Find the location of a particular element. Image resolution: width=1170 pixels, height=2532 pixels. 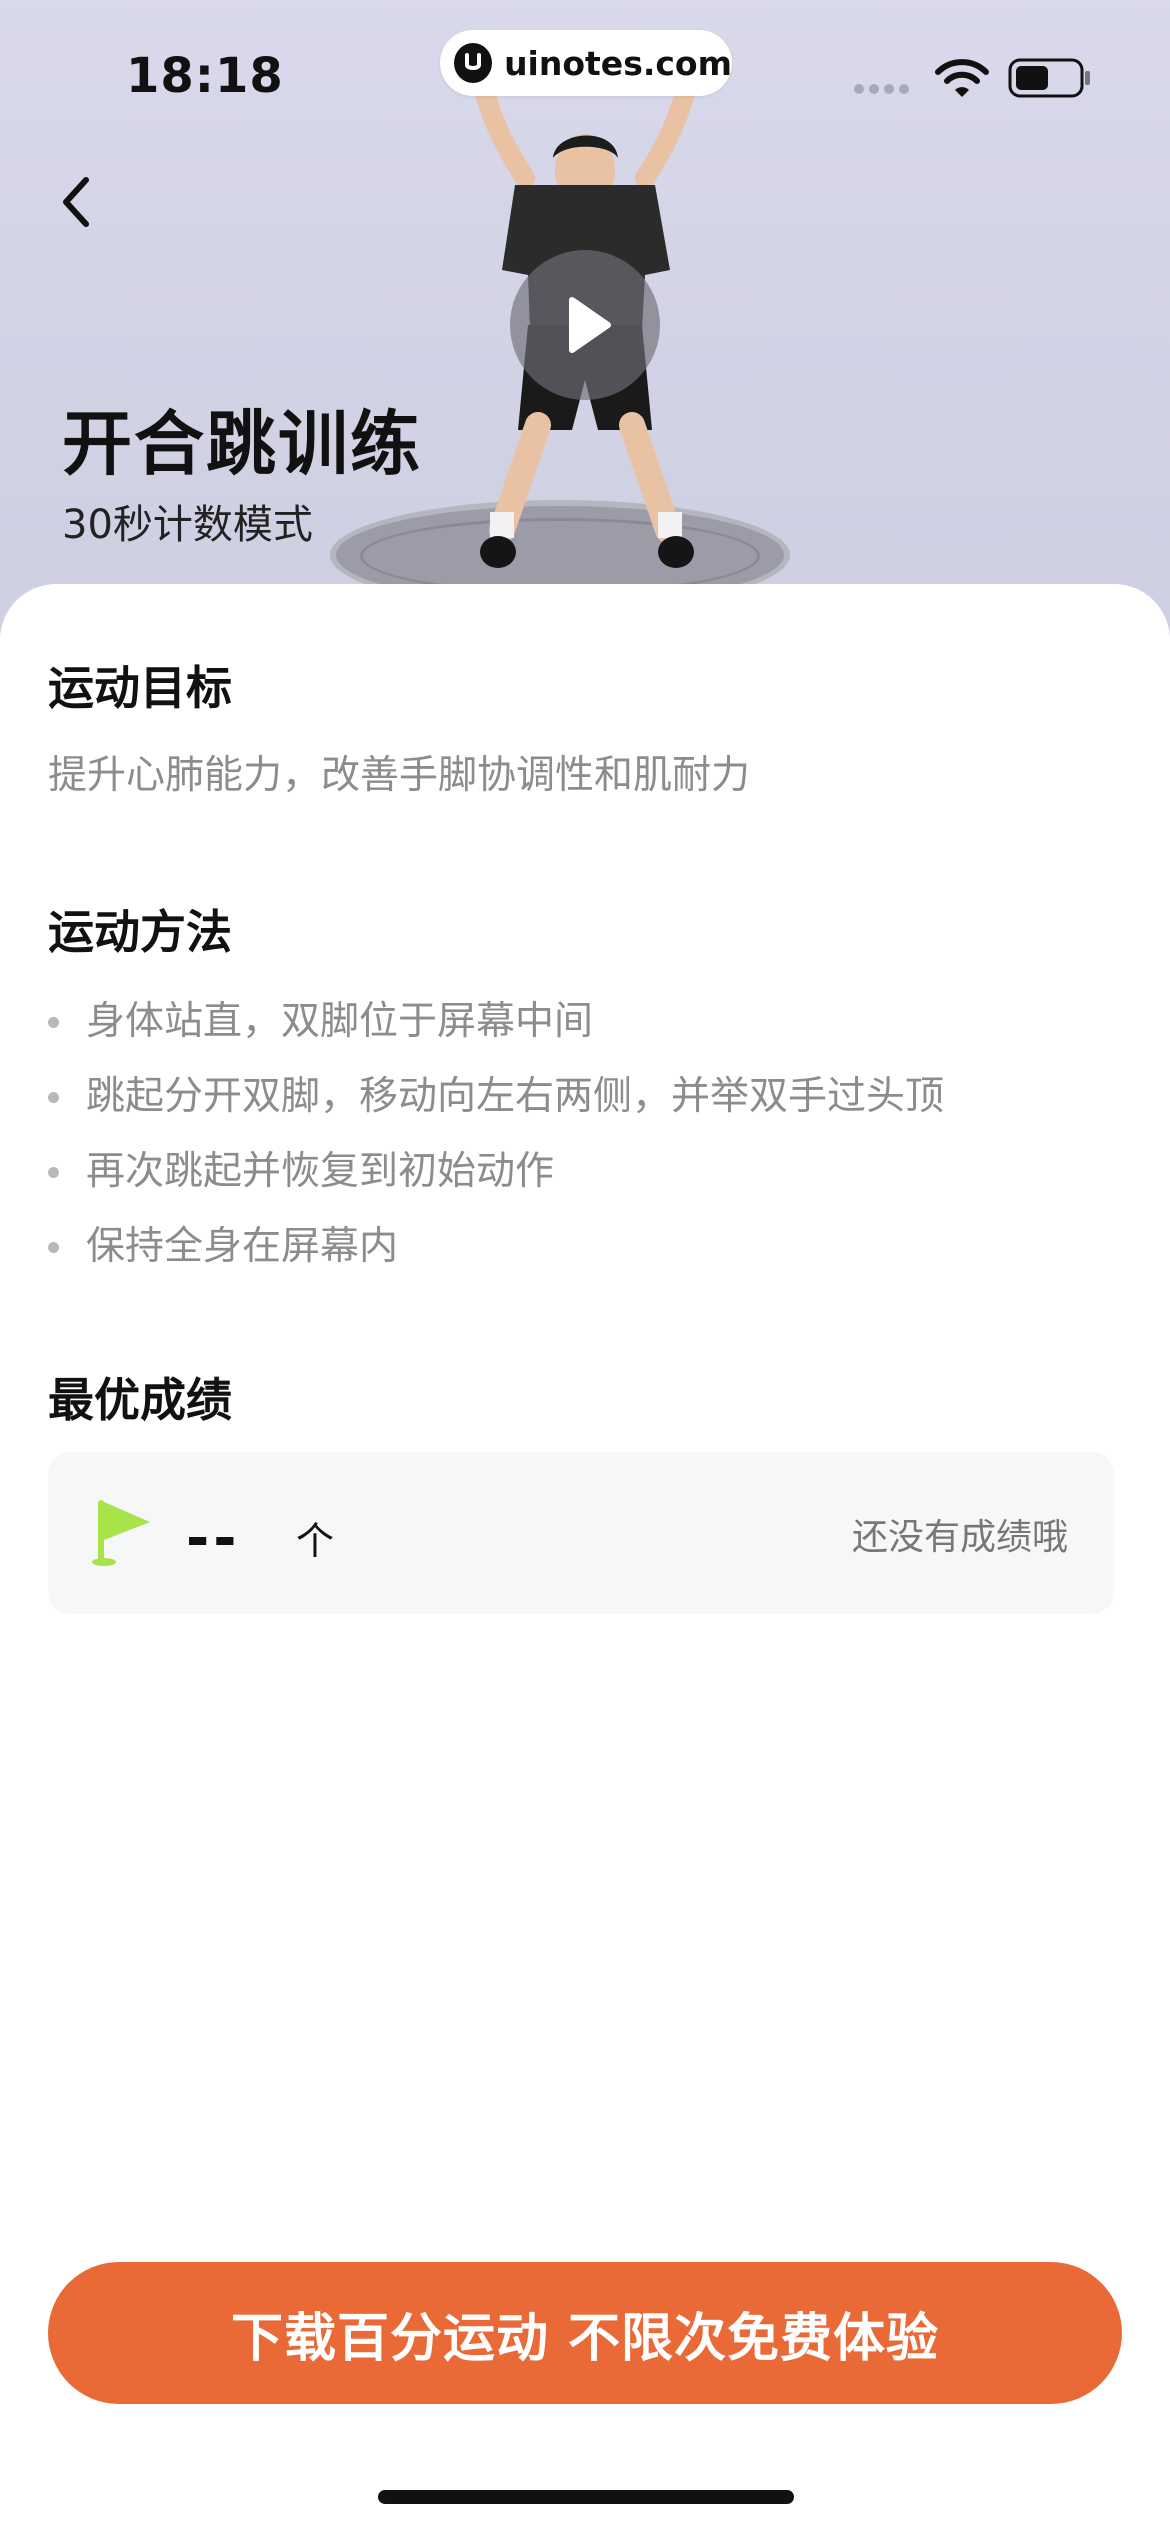

method-step: 身体站直，双脚位于屏幕中间 is located at coordinates (496, 1021).